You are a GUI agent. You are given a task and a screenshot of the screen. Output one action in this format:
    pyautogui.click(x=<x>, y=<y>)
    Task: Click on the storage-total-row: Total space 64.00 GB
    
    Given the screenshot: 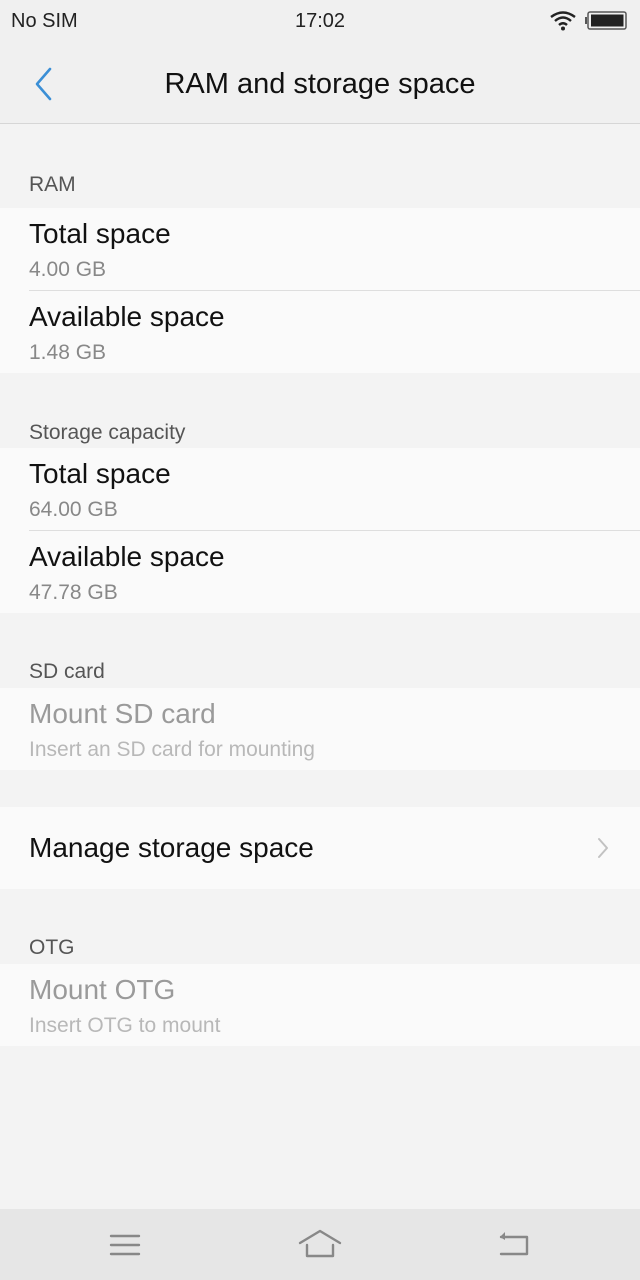 What is the action you would take?
    pyautogui.click(x=320, y=489)
    